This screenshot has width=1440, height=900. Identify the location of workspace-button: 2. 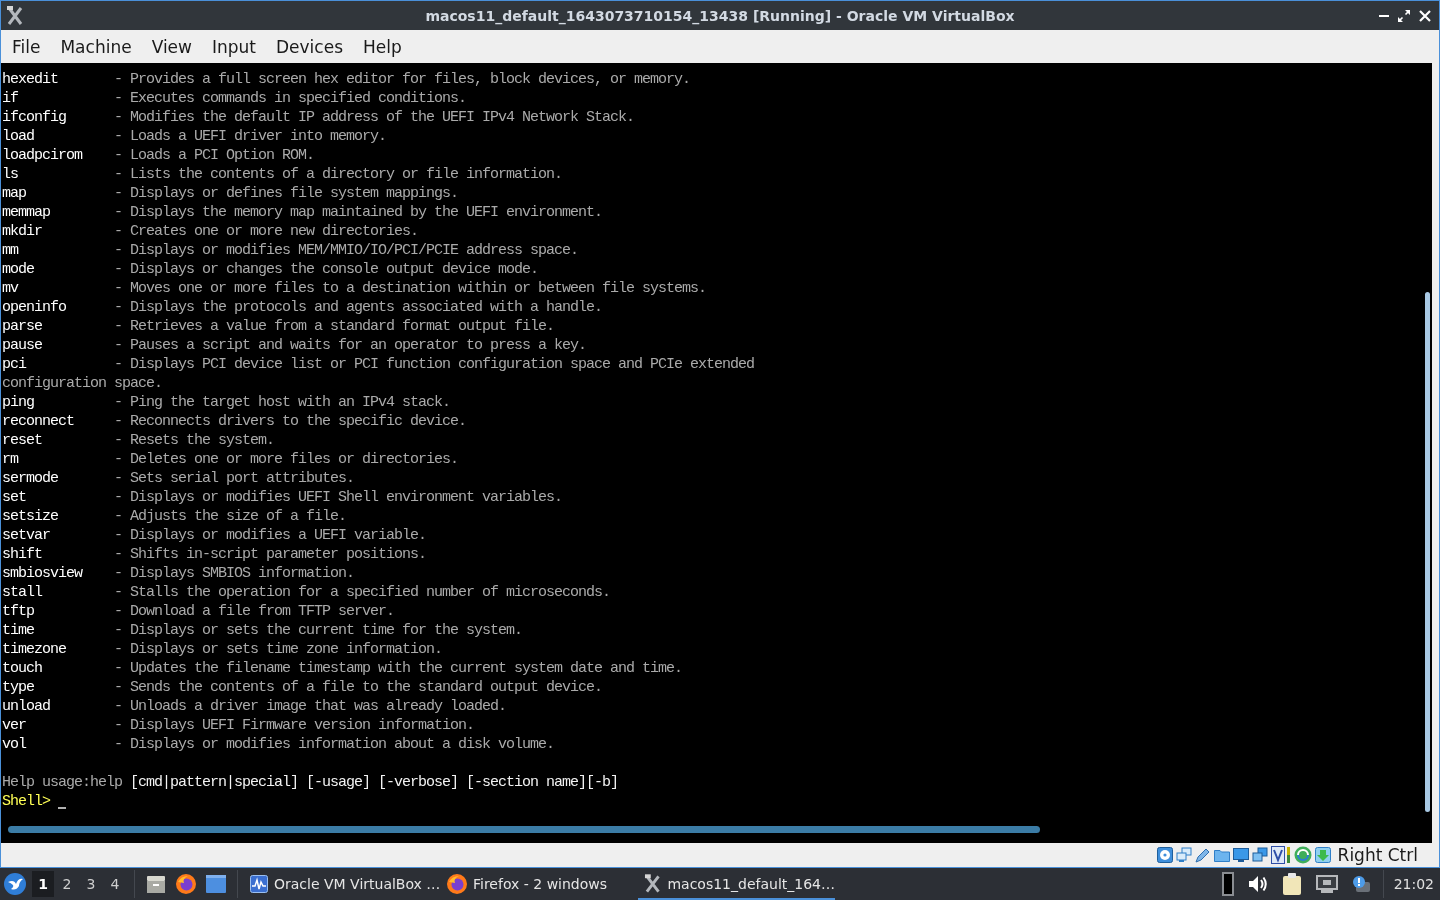
(67, 884).